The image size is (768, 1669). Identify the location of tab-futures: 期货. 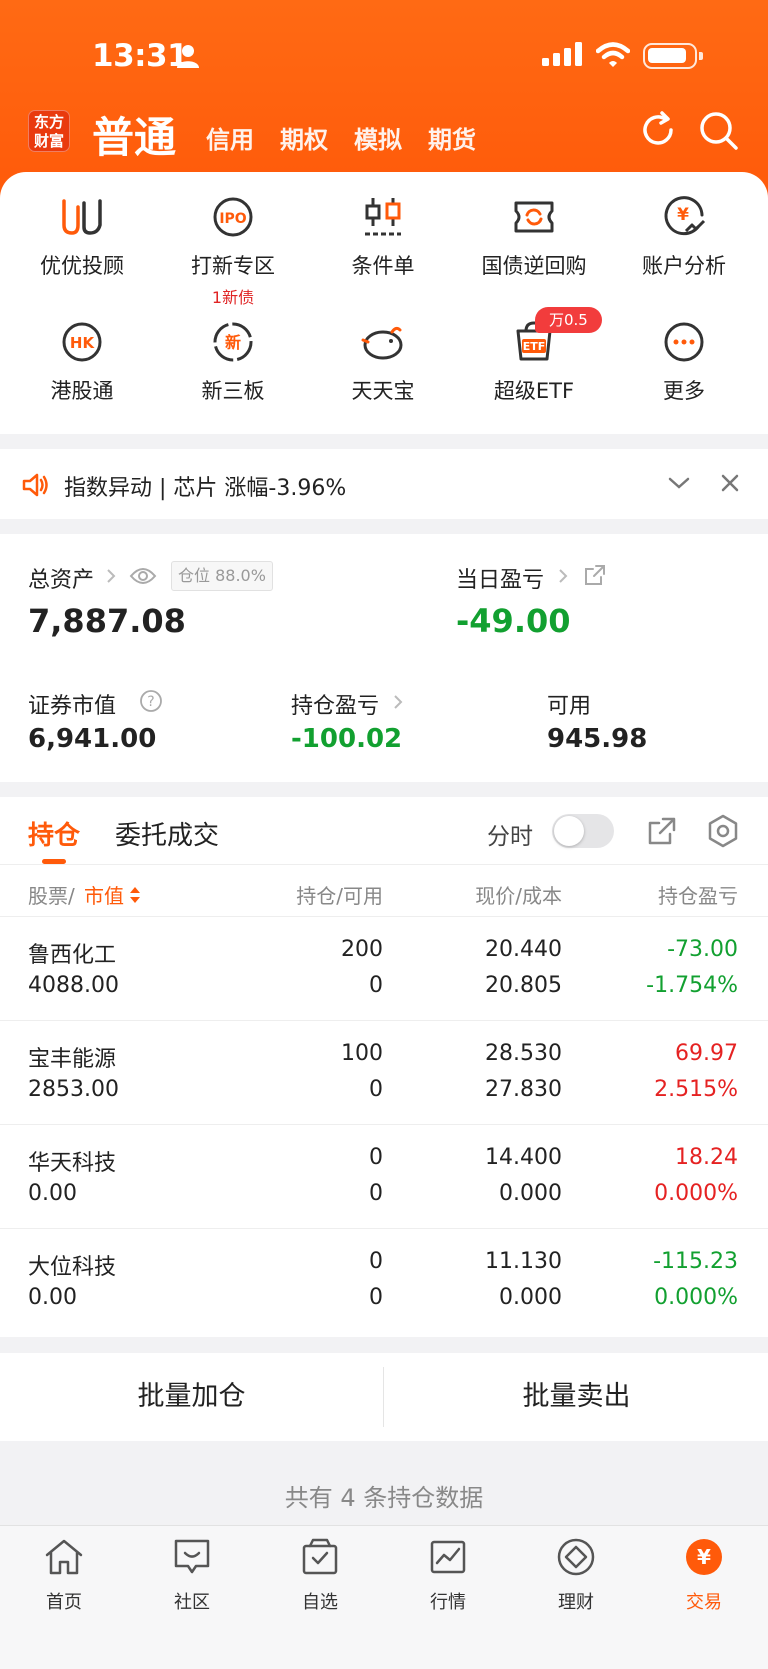
(452, 137).